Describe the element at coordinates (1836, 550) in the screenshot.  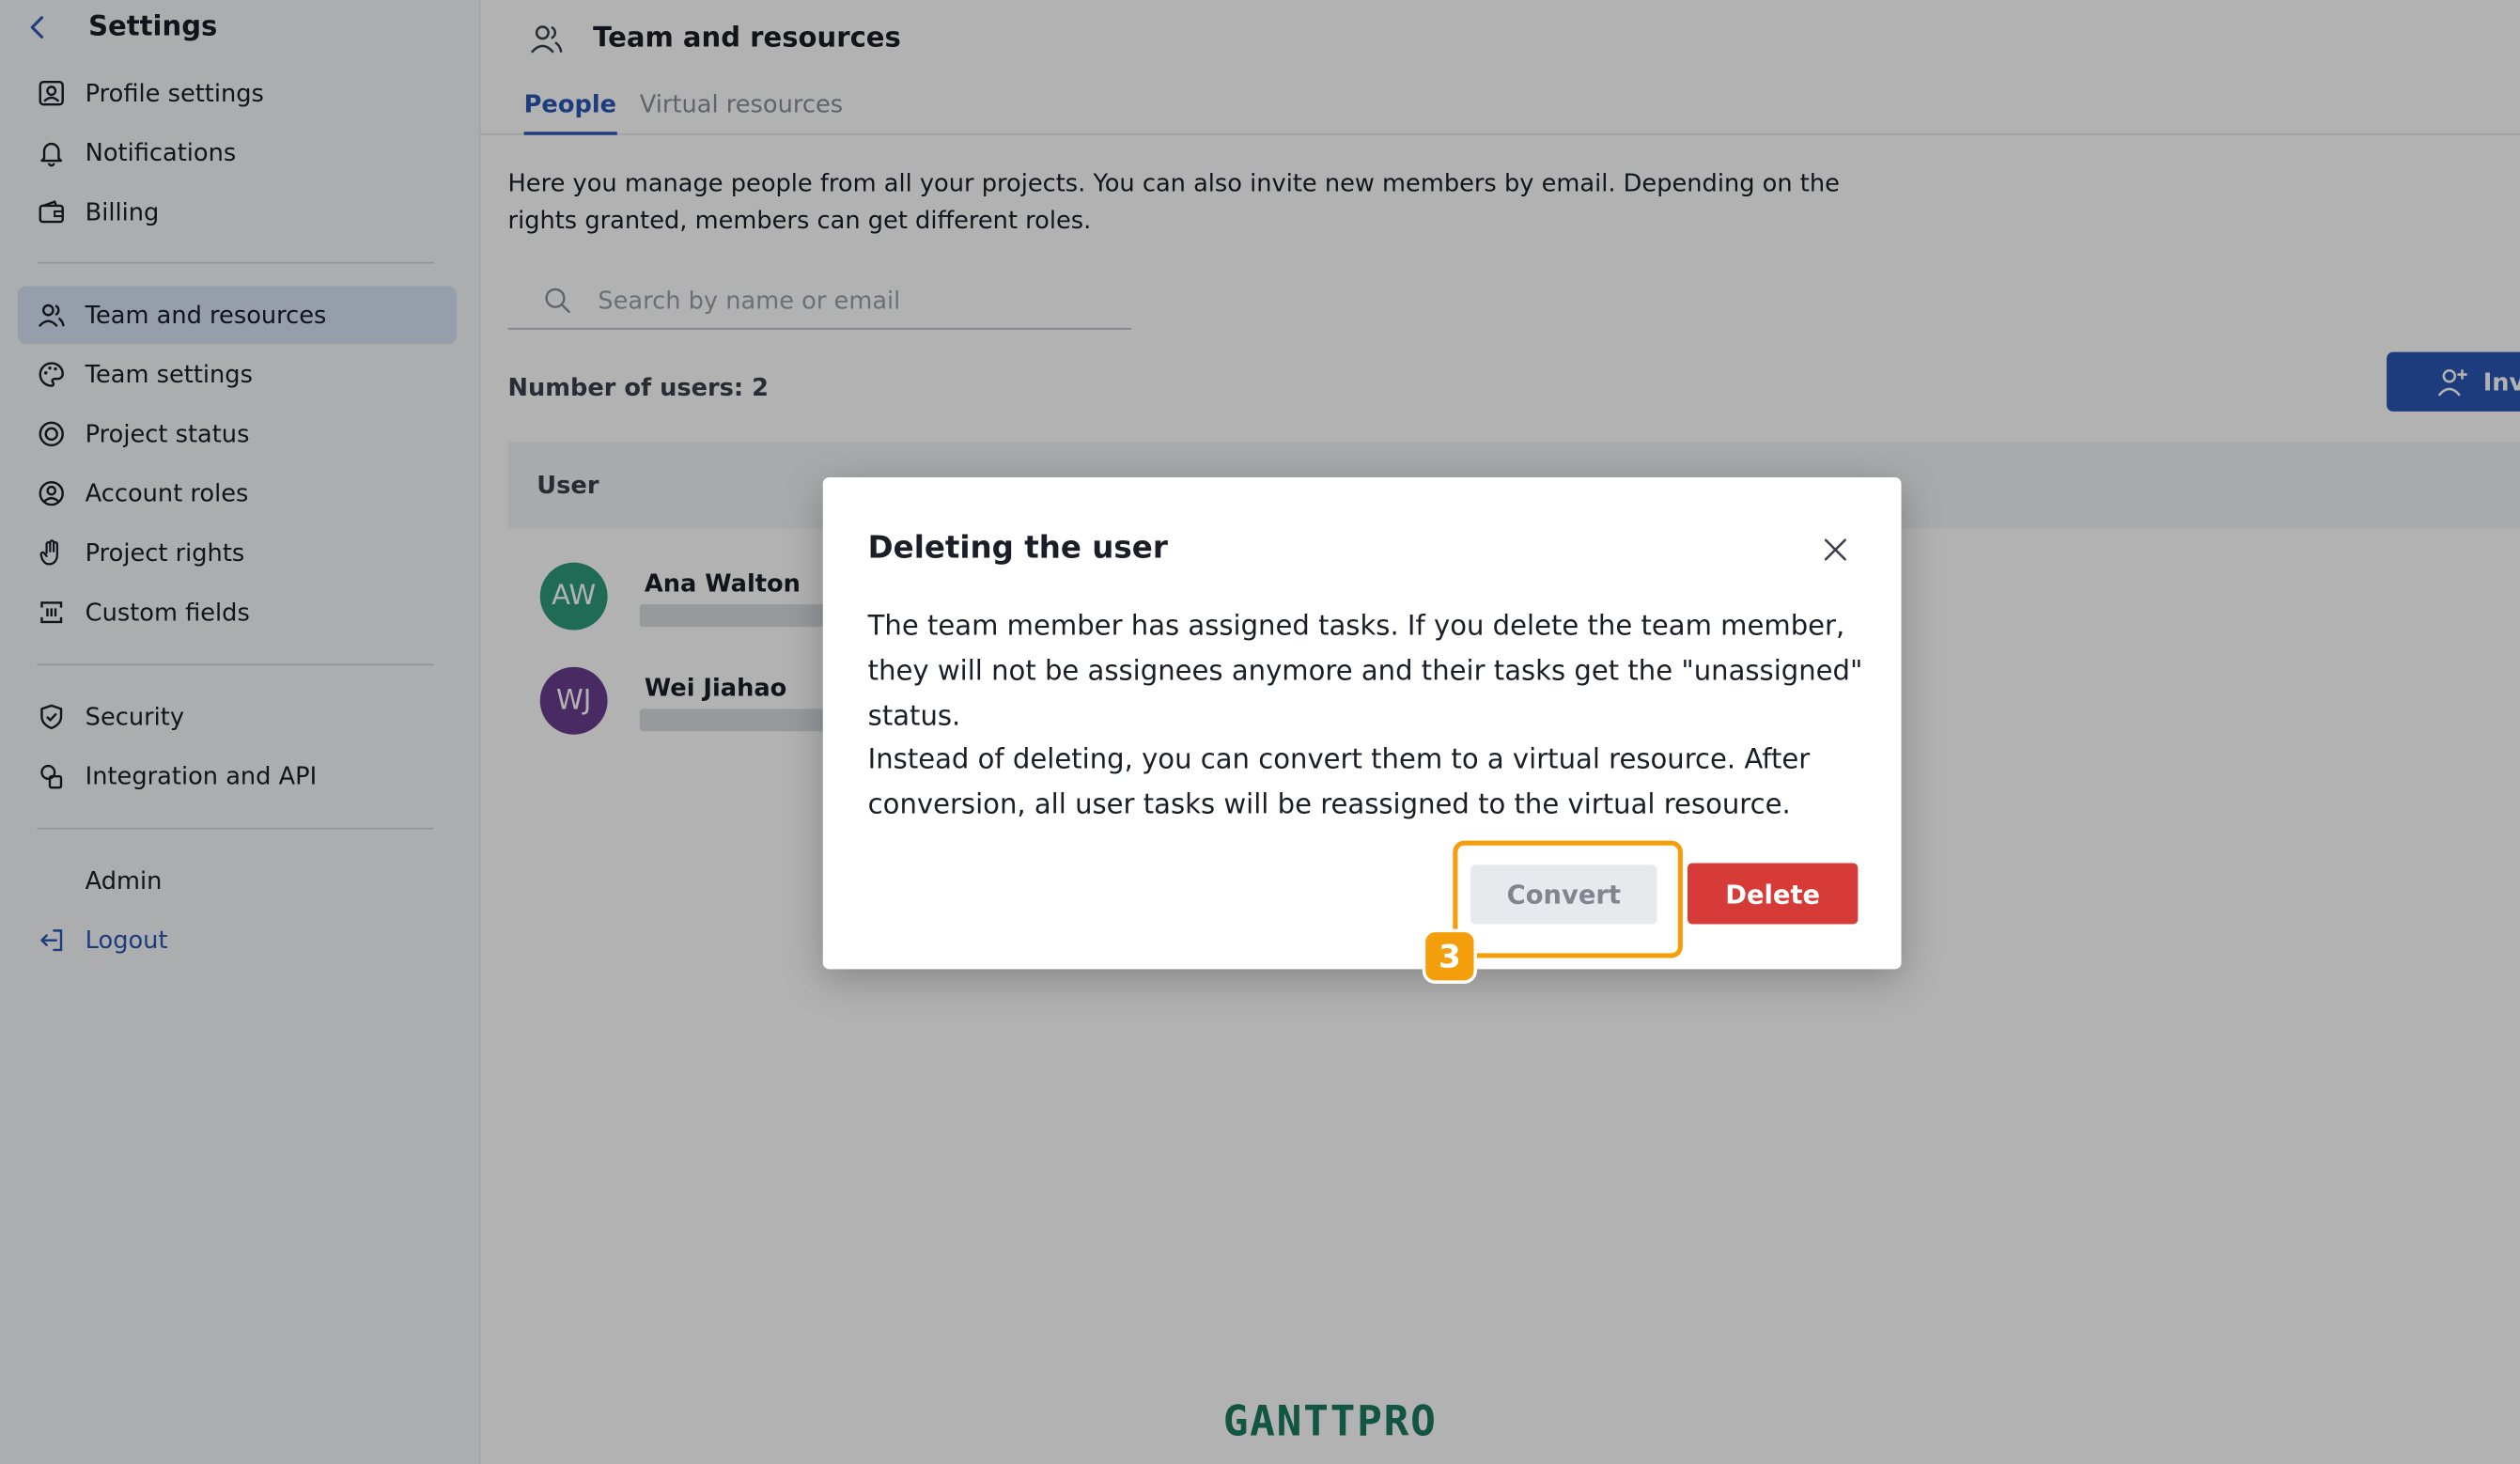
I see `close-icon` at that location.